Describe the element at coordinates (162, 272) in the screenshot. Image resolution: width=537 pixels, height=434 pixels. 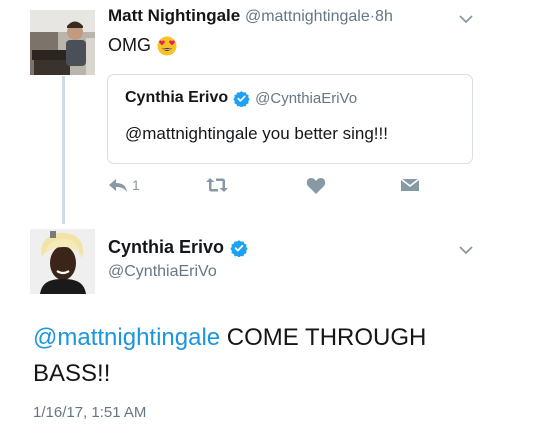
I see `username-handle: @CynthiaEriVo` at that location.